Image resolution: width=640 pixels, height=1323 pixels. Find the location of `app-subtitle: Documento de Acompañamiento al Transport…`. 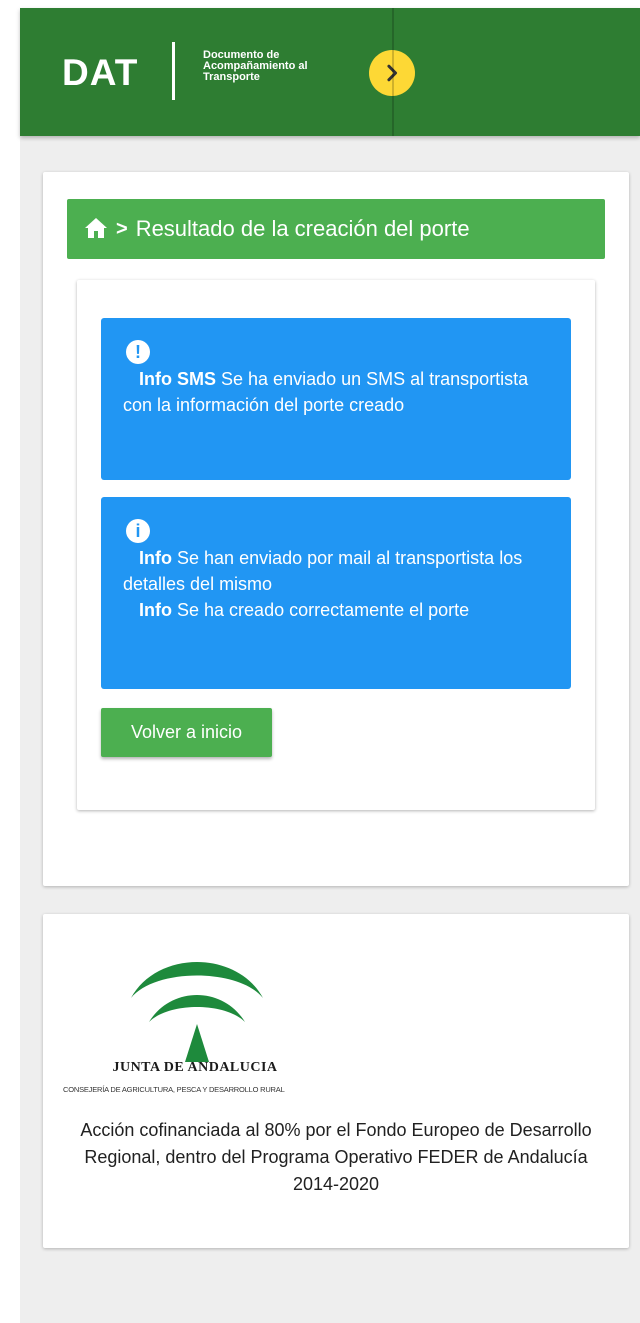

app-subtitle: Documento de Acompañamiento al Transport… is located at coordinates (255, 66).